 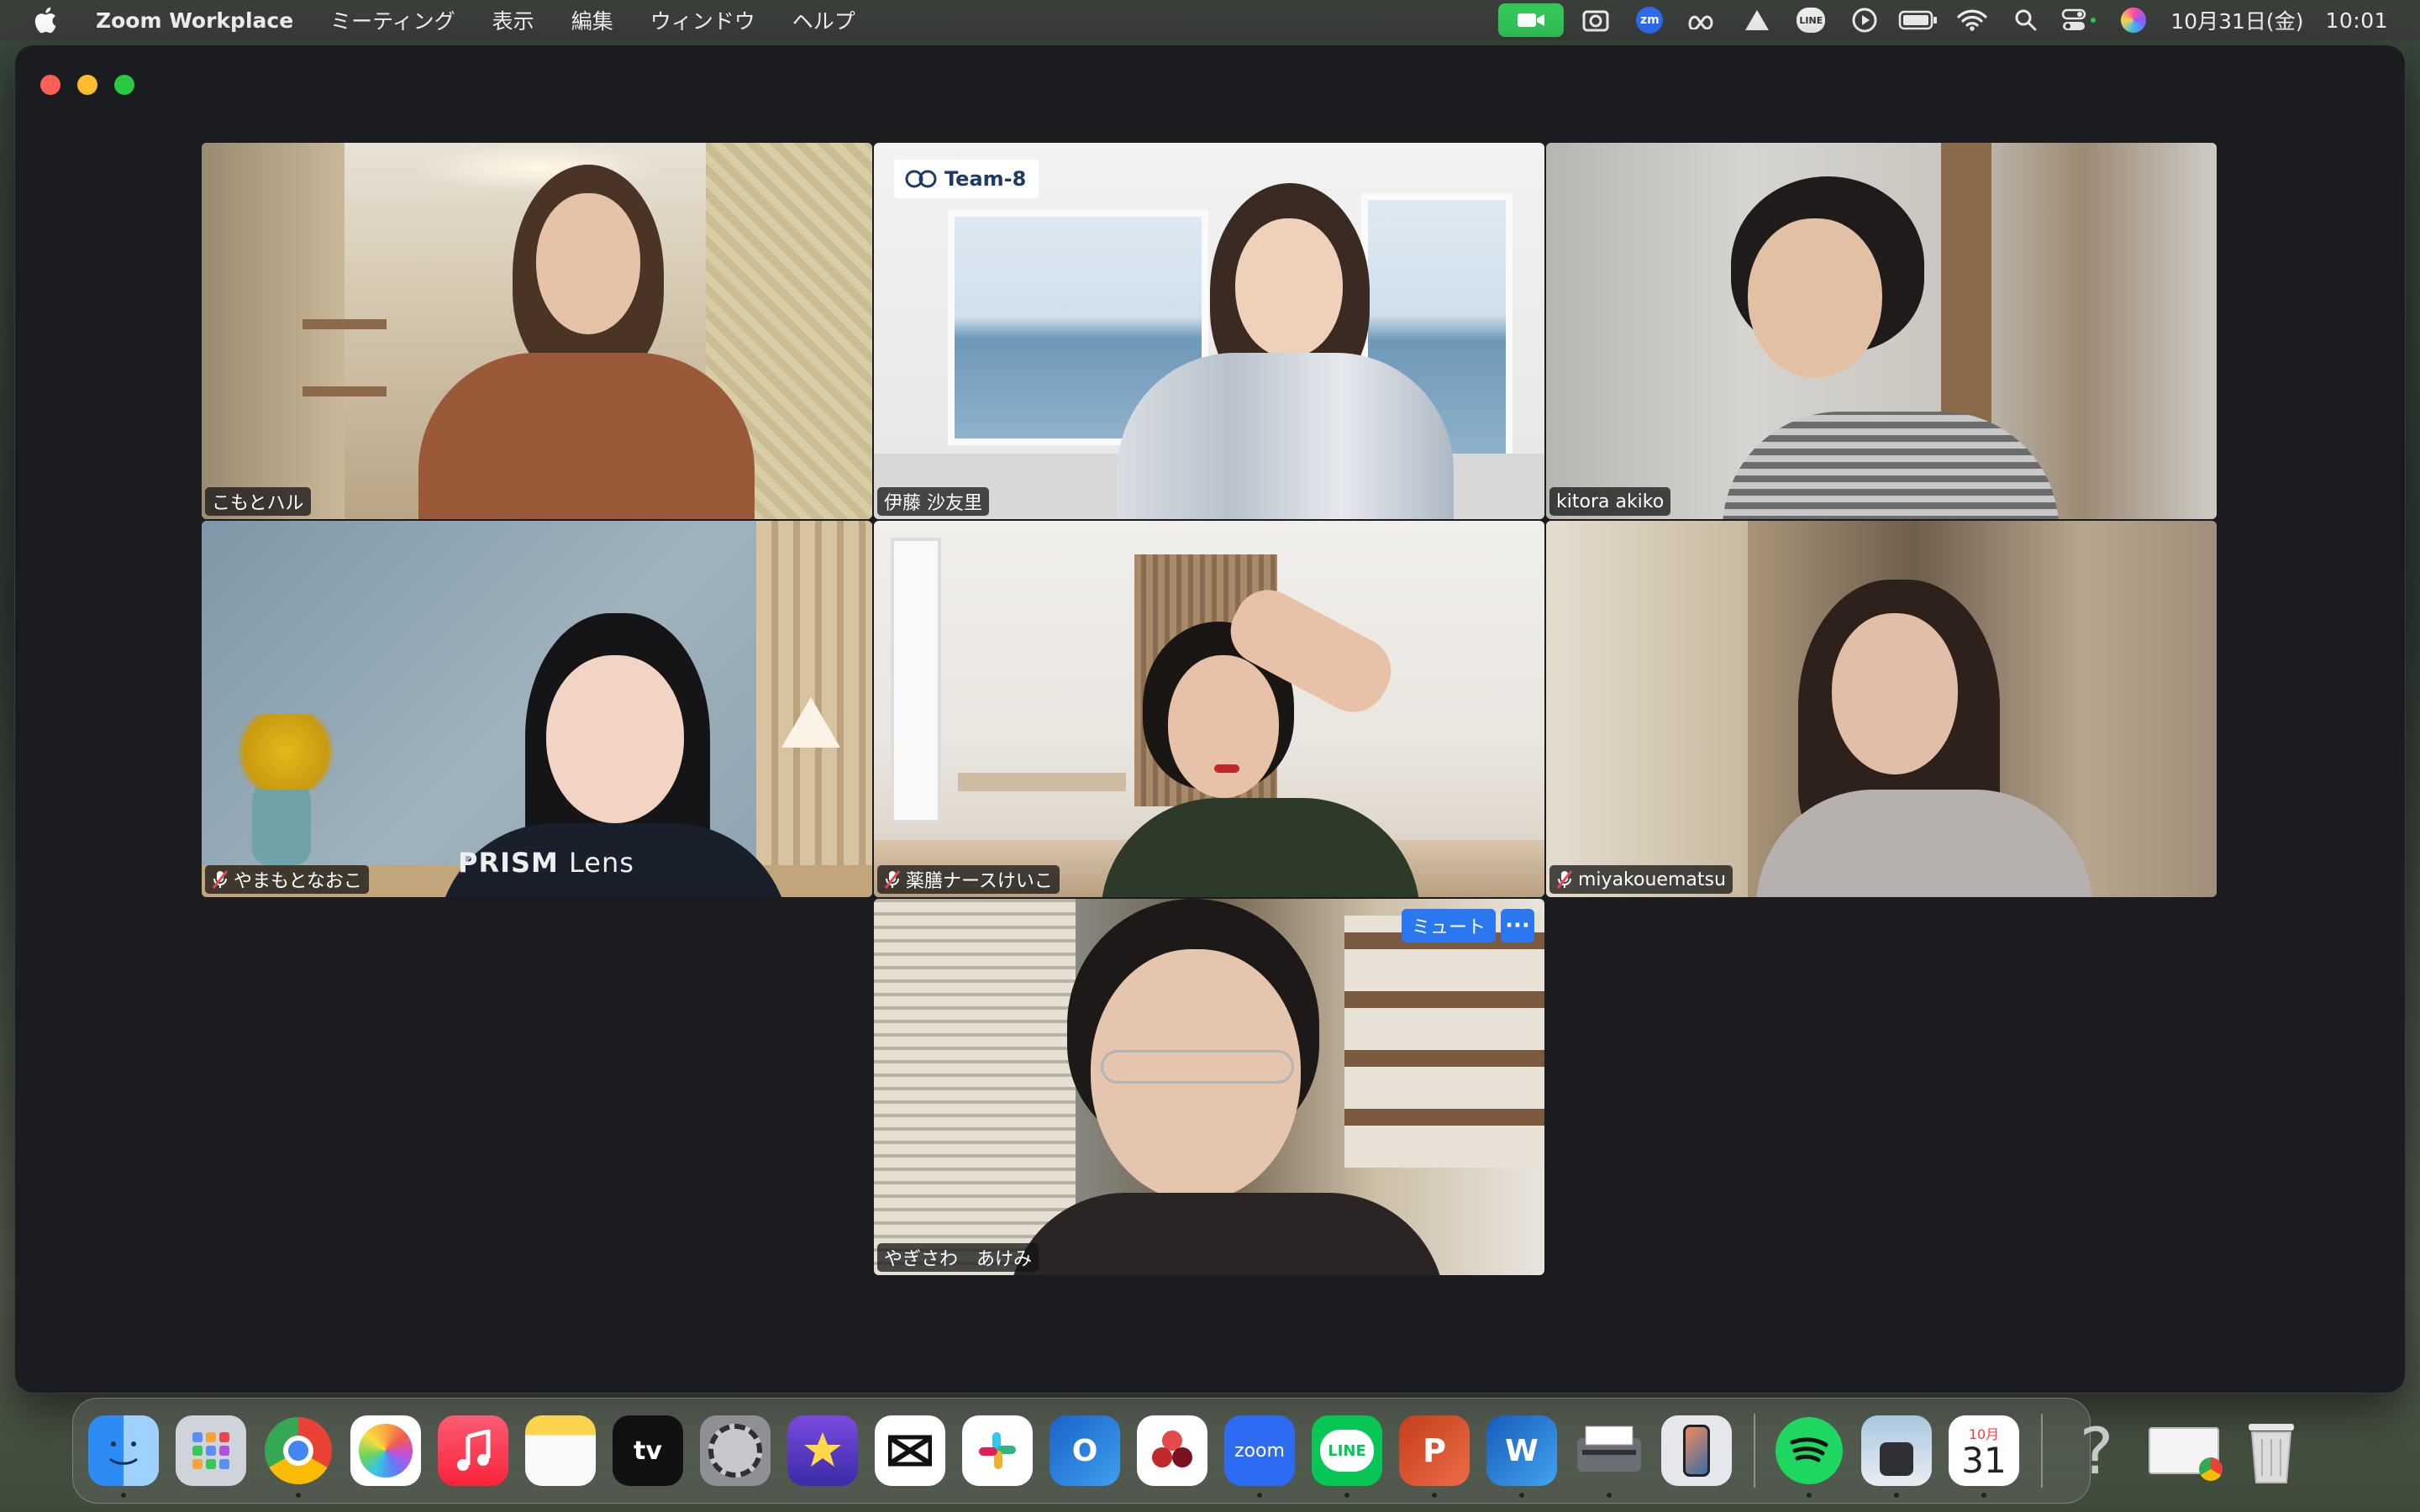 I want to click on video-tile-6: miyakouematsu, so click(x=1881, y=709).